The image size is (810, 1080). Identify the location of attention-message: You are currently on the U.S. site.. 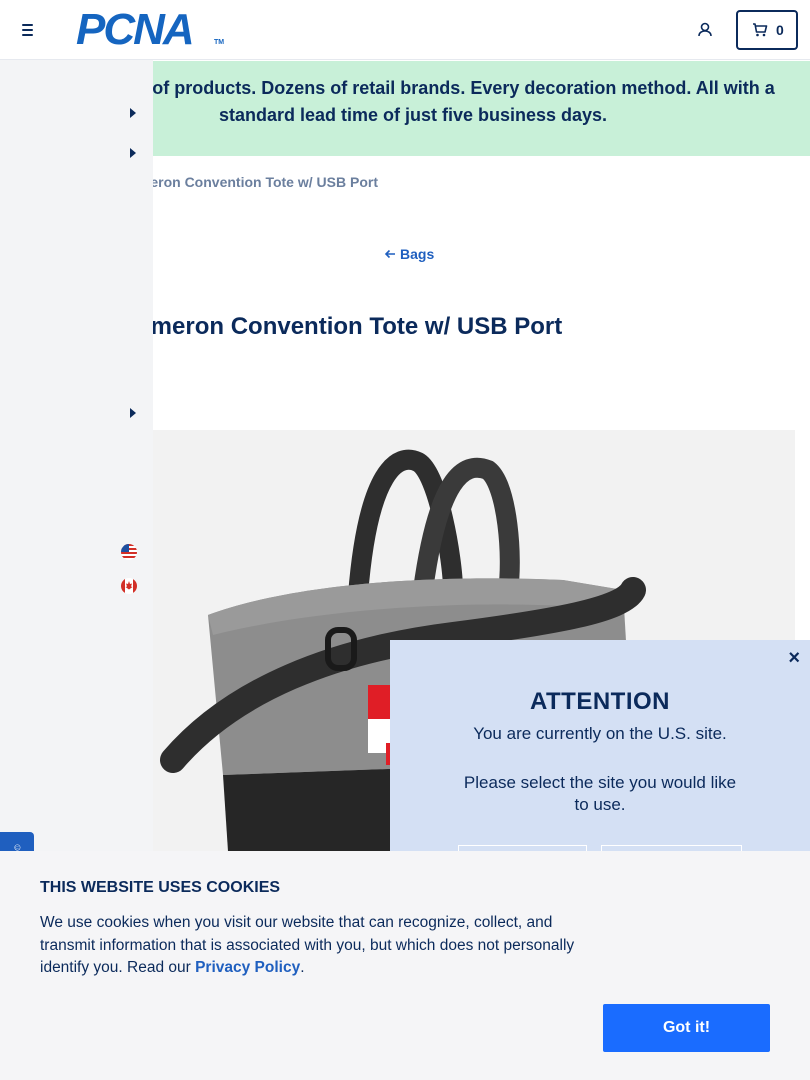
(600, 733).